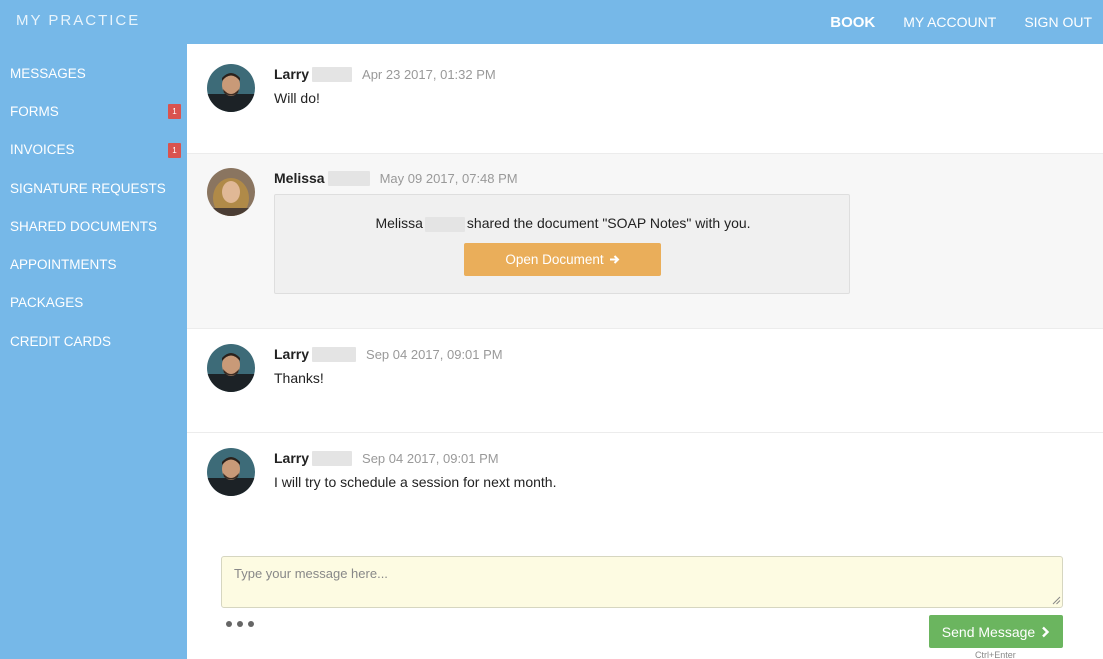 The height and width of the screenshot is (659, 1103). I want to click on sidebar-item-label: CREDIT CARDS, so click(61, 341).